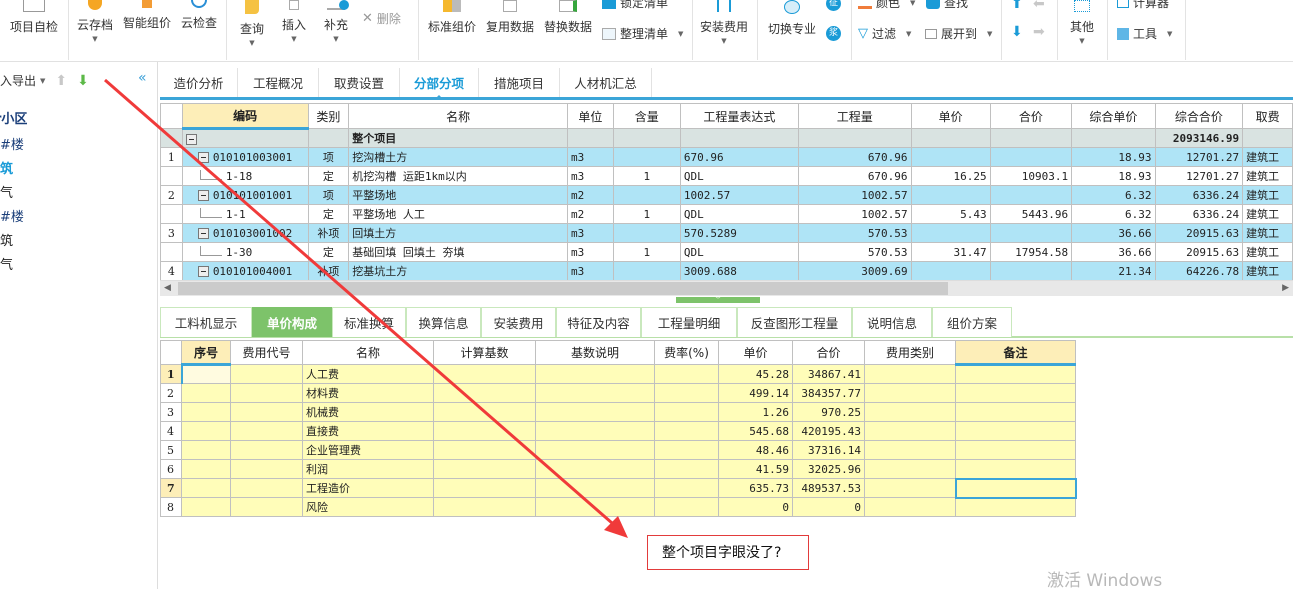  What do you see at coordinates (1144, 33) in the screenshot?
I see `tools-button: 工具 ▼` at bounding box center [1144, 33].